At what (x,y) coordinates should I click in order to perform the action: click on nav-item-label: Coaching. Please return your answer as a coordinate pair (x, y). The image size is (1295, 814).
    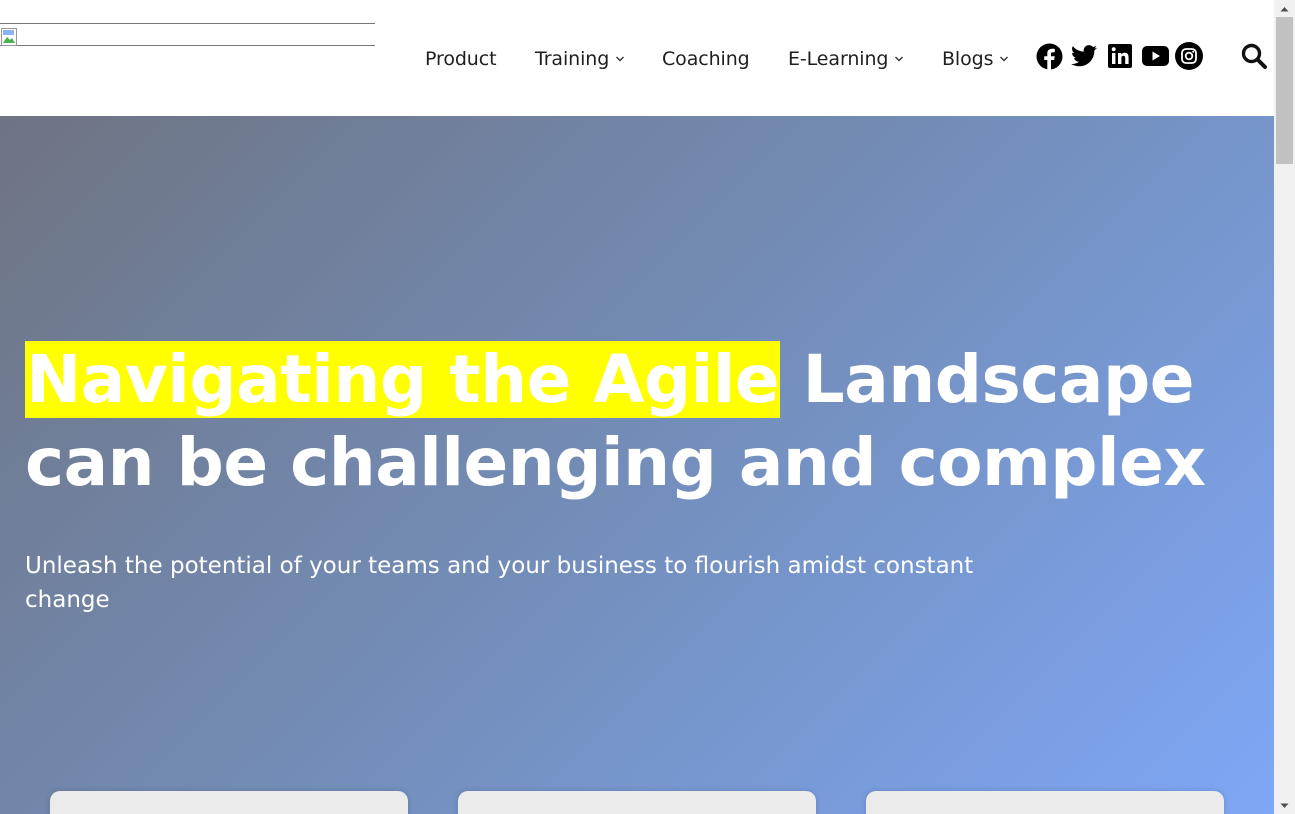
    Looking at the image, I should click on (706, 59).